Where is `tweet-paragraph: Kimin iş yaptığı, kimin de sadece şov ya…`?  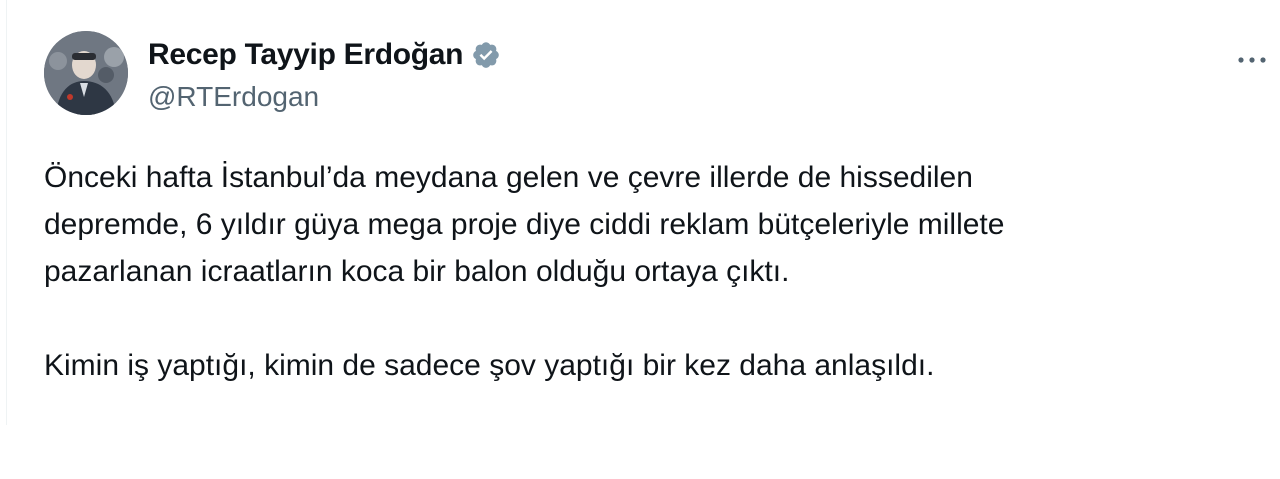 tweet-paragraph: Kimin iş yaptığı, kimin de sadece şov ya… is located at coordinates (489, 365).